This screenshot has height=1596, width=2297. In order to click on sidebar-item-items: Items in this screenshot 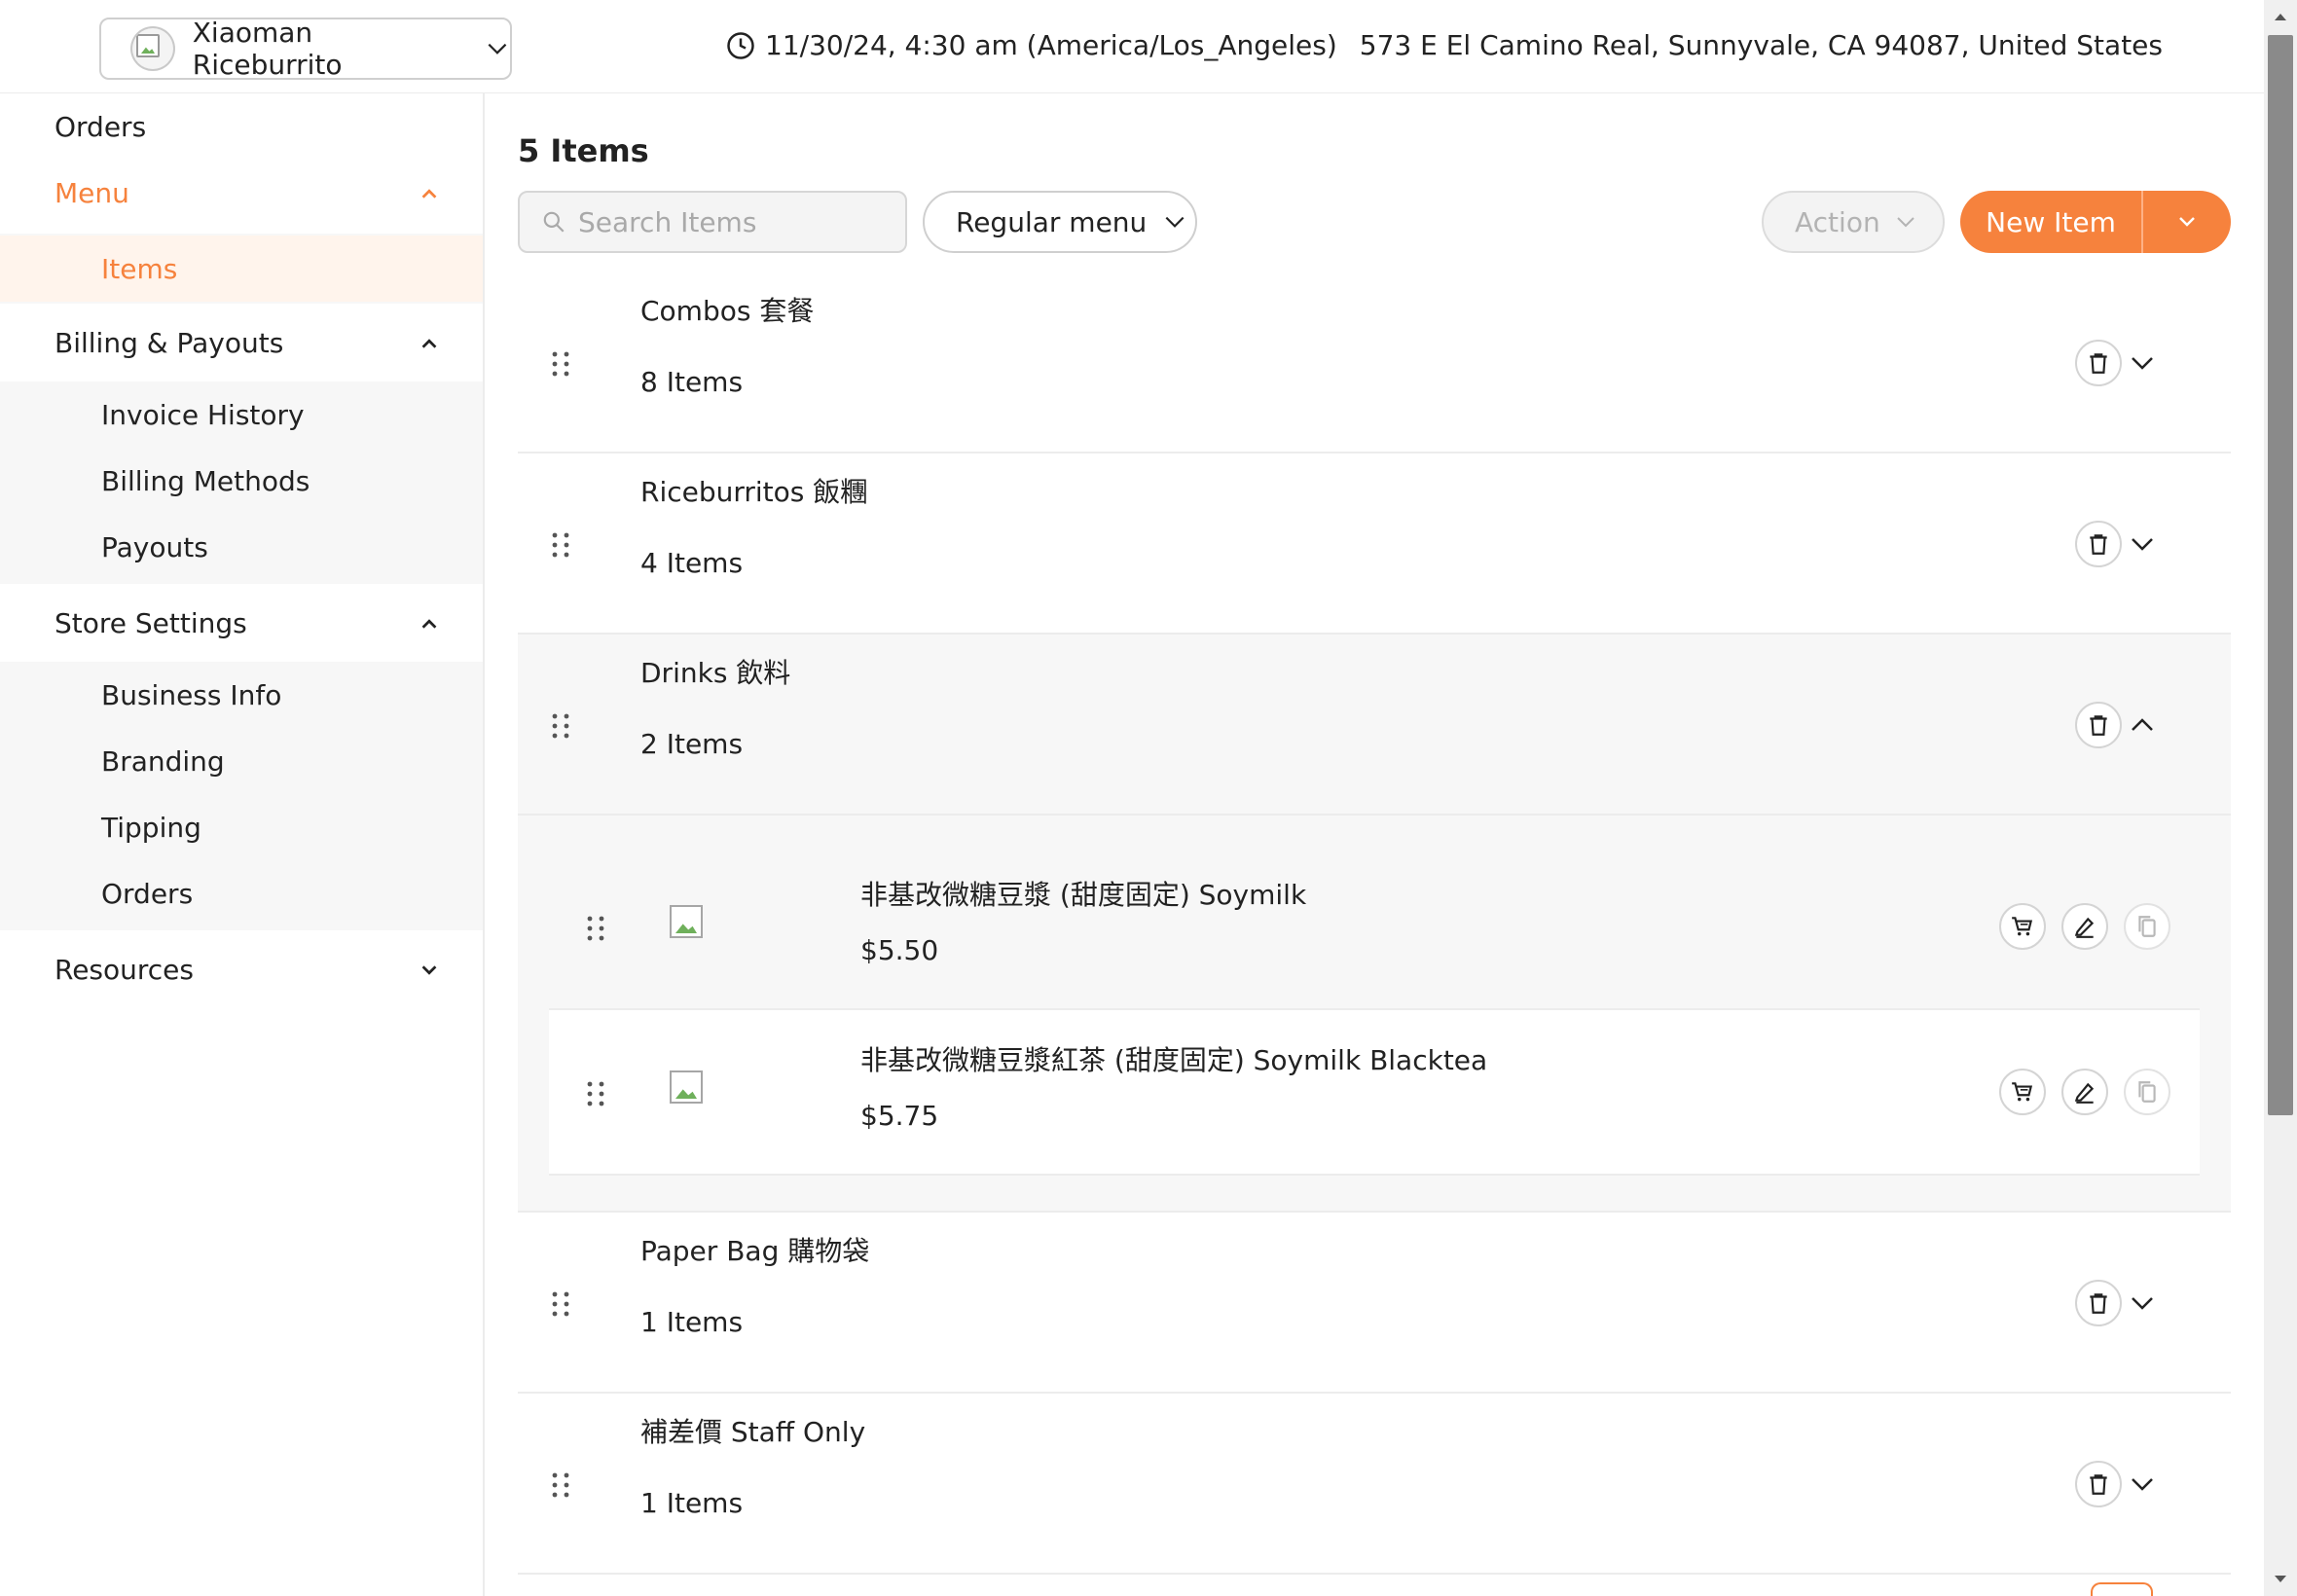, I will do `click(241, 269)`.